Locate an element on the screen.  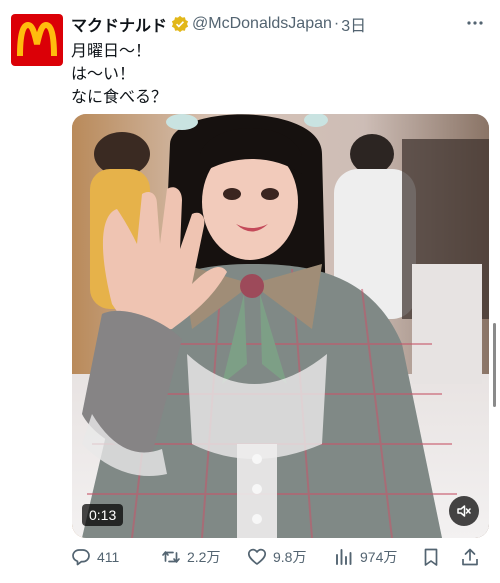
mute-button is located at coordinates (464, 511).